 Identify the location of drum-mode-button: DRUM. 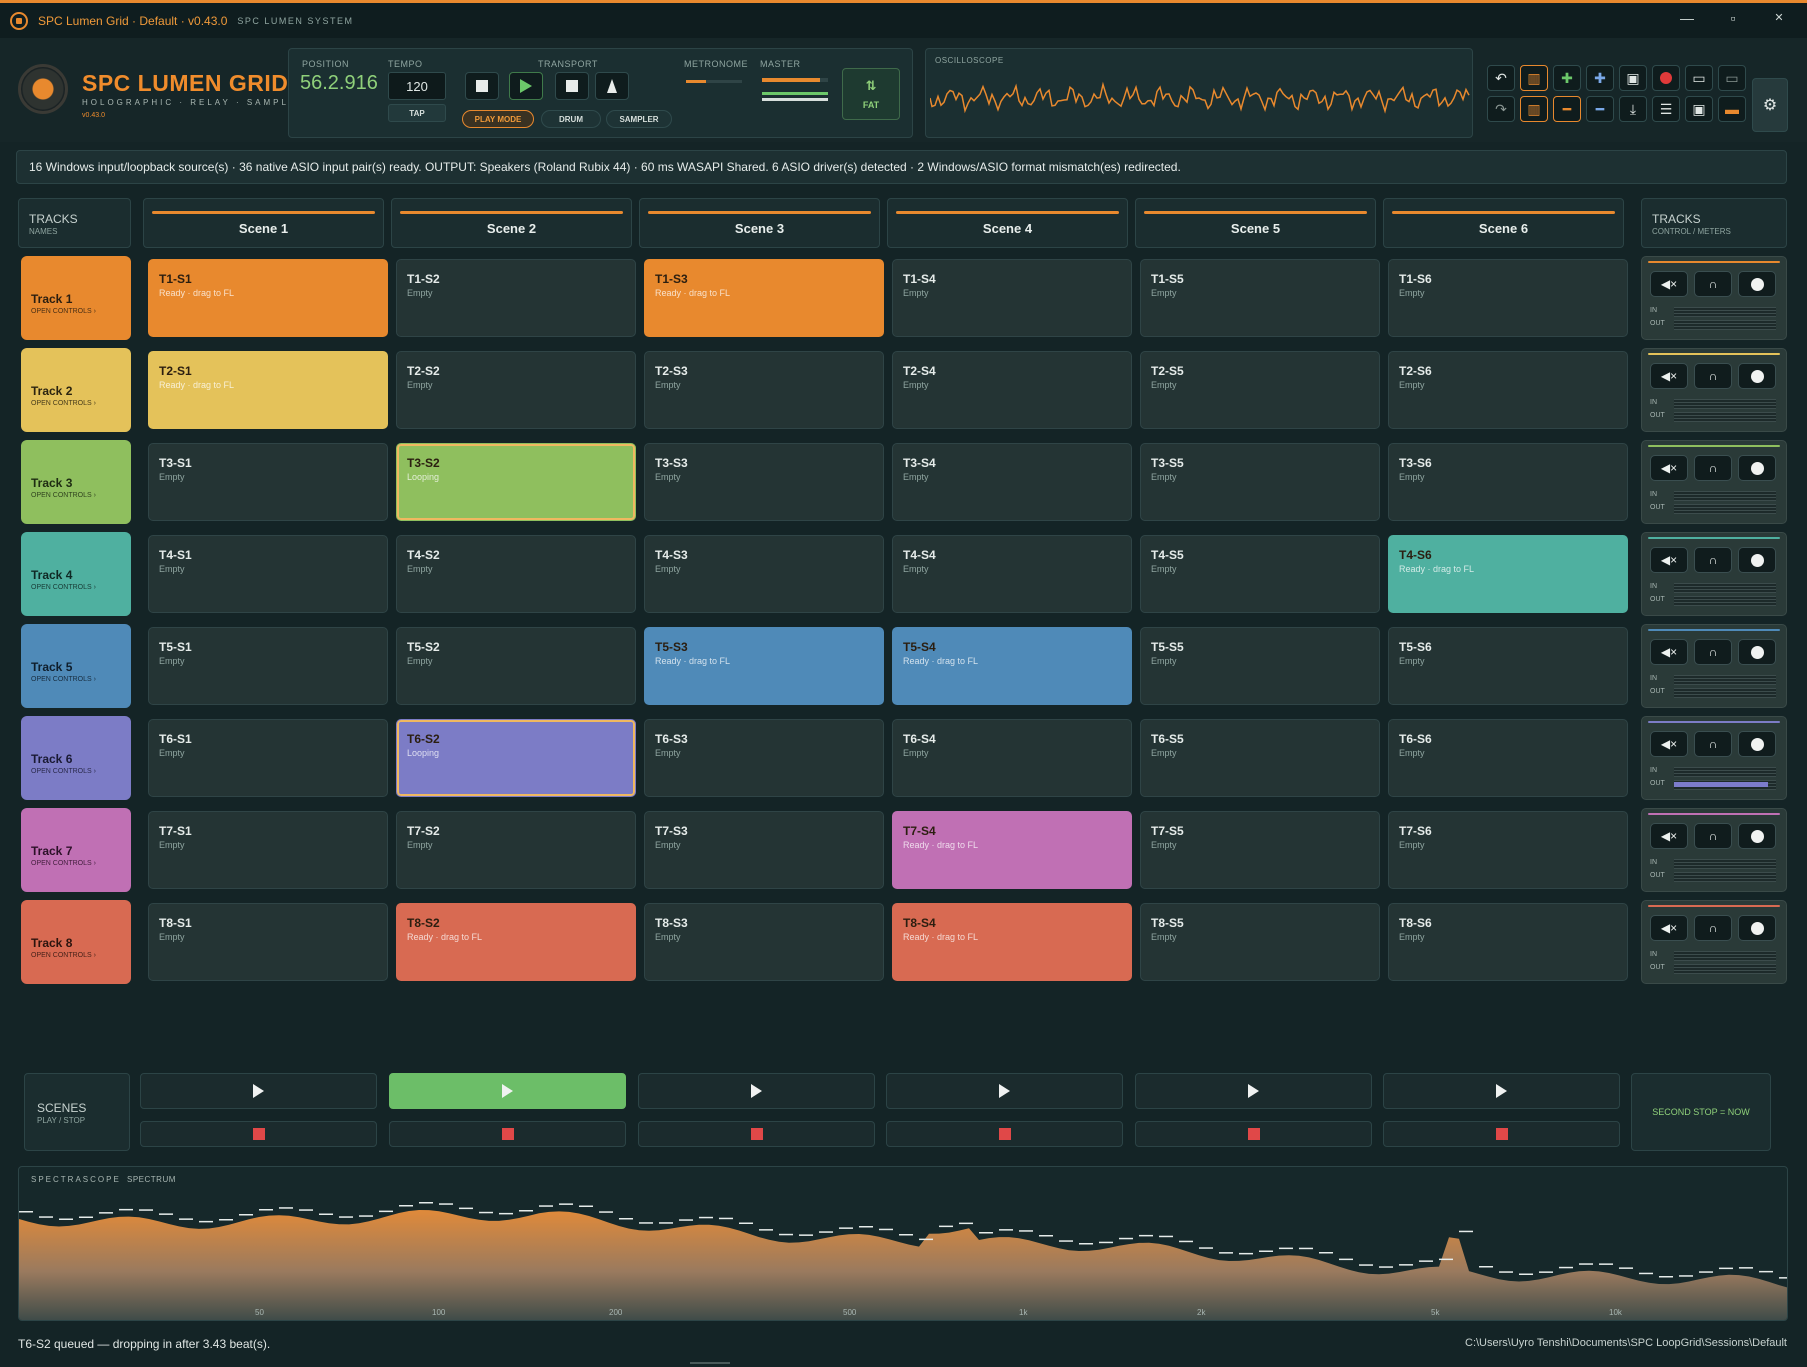
(571, 119).